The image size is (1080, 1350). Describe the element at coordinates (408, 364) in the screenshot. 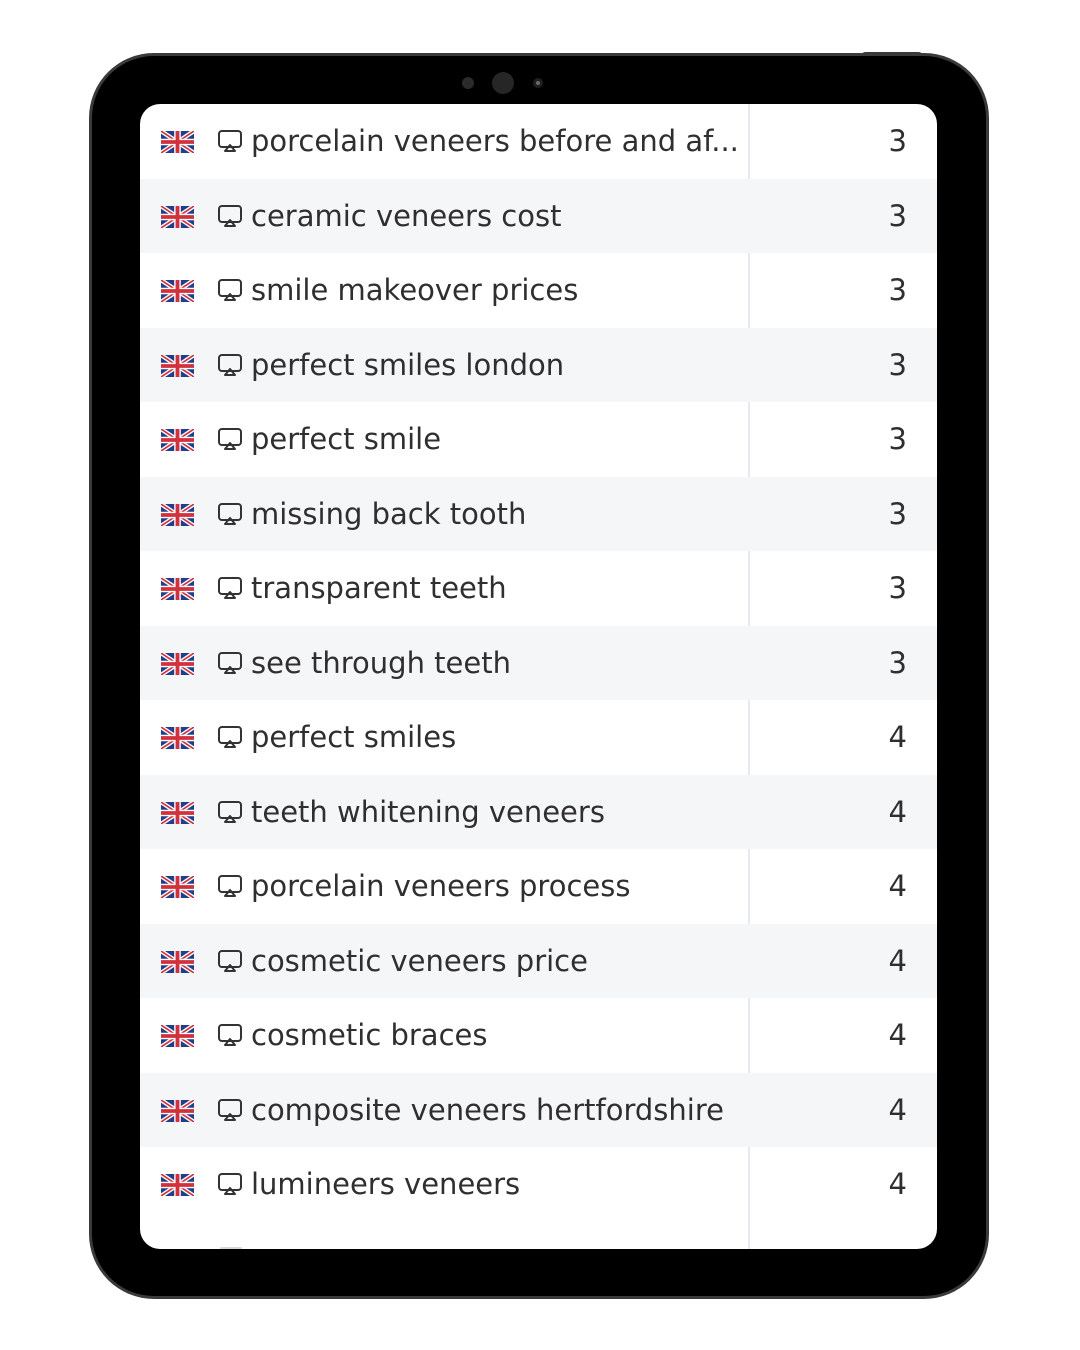

I see `keyword-text: perfect smiles london` at that location.